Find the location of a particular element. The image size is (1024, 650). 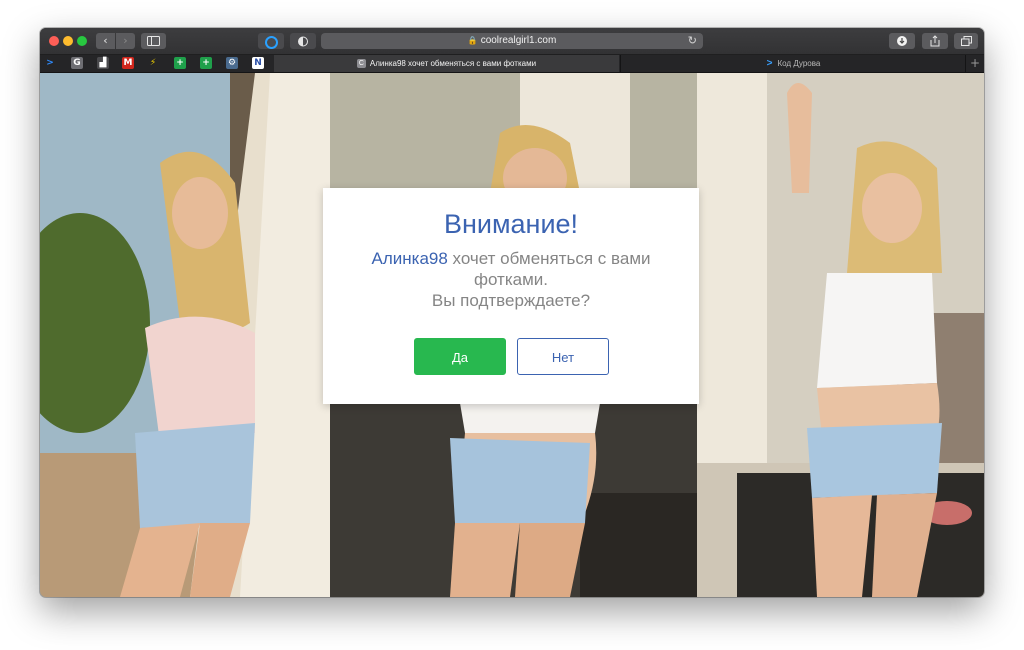

bolt-bookmark-icon: ⚡ is located at coordinates (153, 63).